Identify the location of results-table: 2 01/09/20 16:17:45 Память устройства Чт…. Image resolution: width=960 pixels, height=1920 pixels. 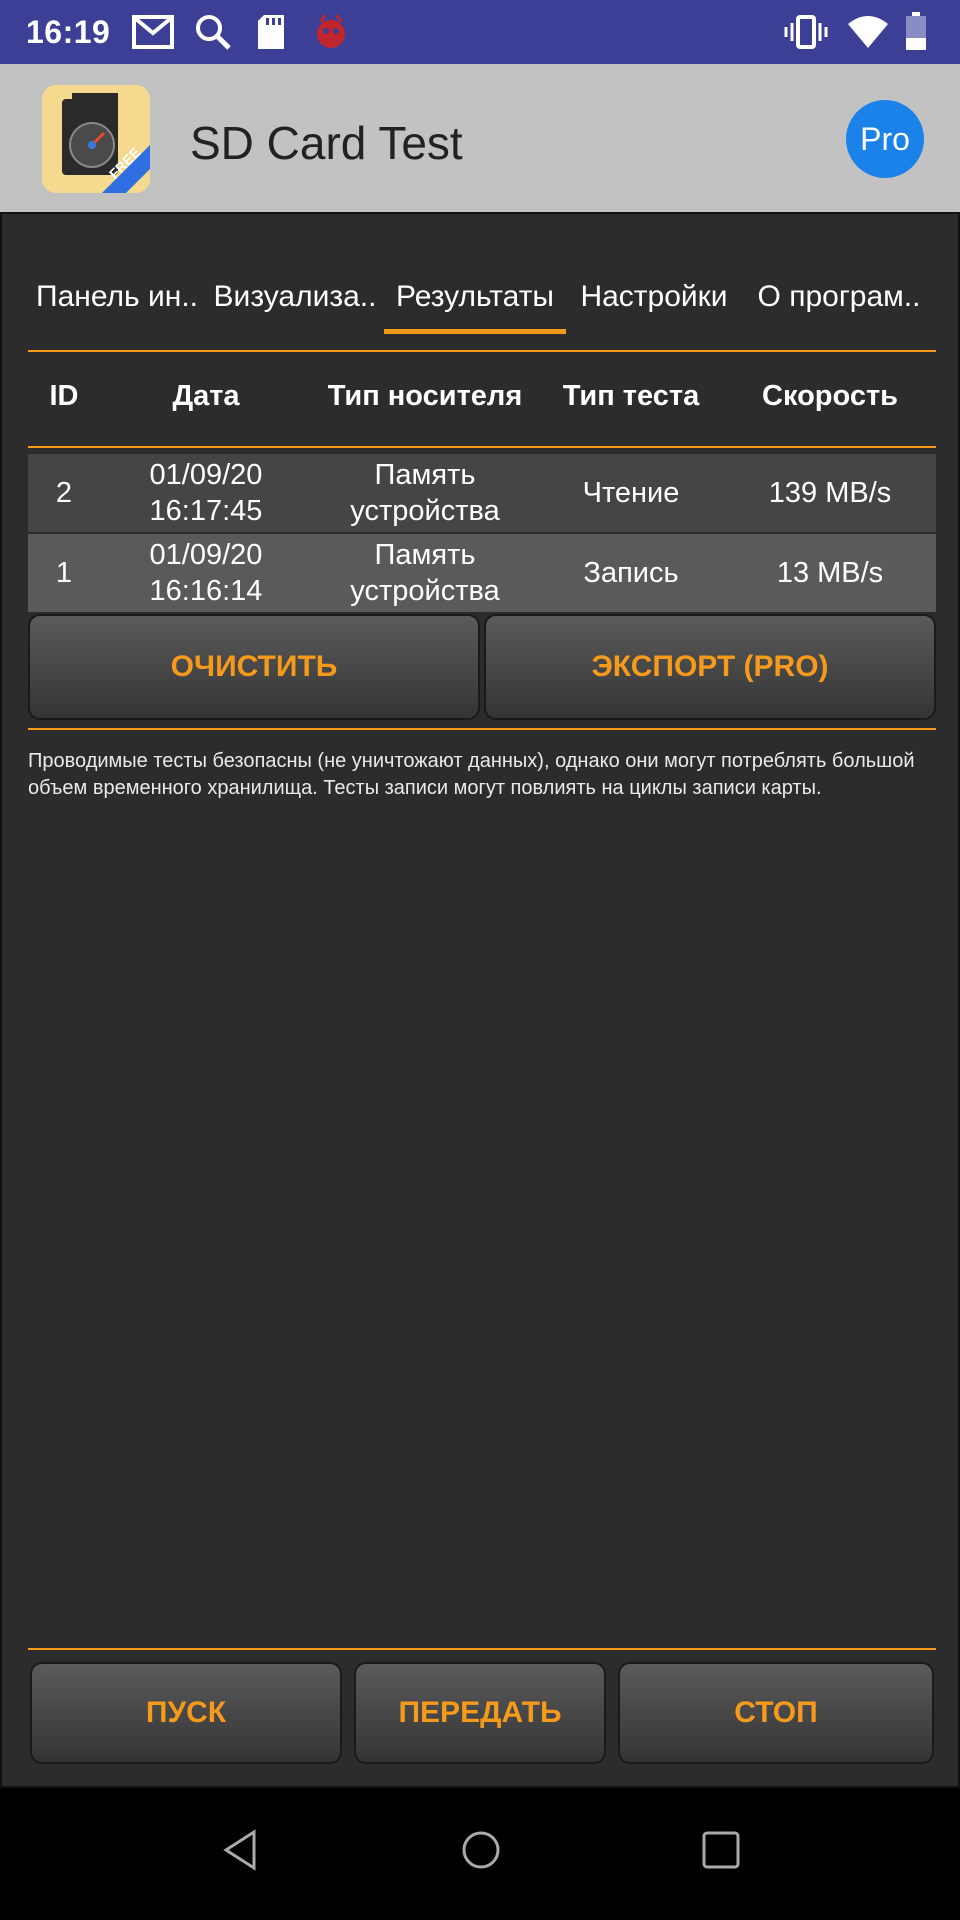
(482, 534).